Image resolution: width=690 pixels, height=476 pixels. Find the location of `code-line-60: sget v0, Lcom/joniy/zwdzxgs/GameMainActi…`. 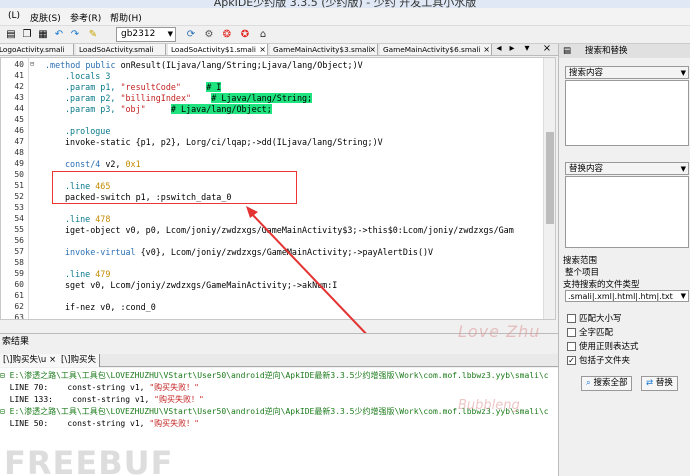

code-line-60: sget v0, Lcom/joniy/zwdzxgs/GameMainActi… is located at coordinates (201, 285).